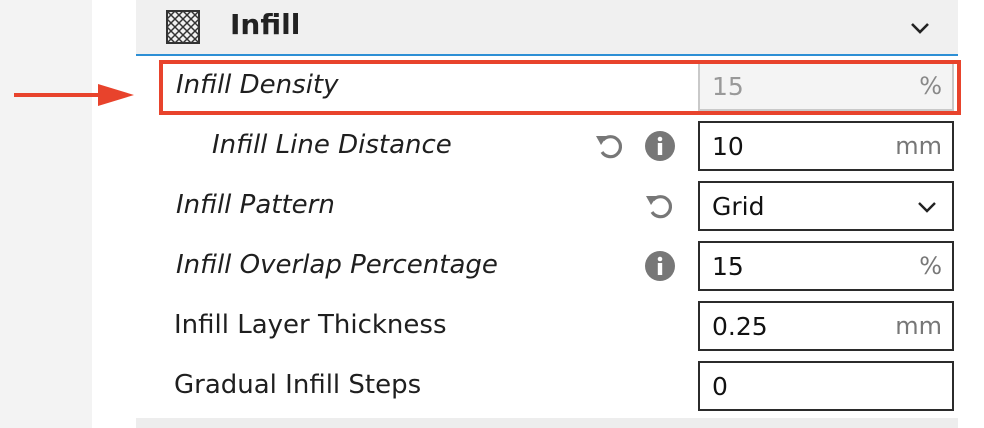  I want to click on infill-line-distance-input: 10 mm, so click(826, 146).